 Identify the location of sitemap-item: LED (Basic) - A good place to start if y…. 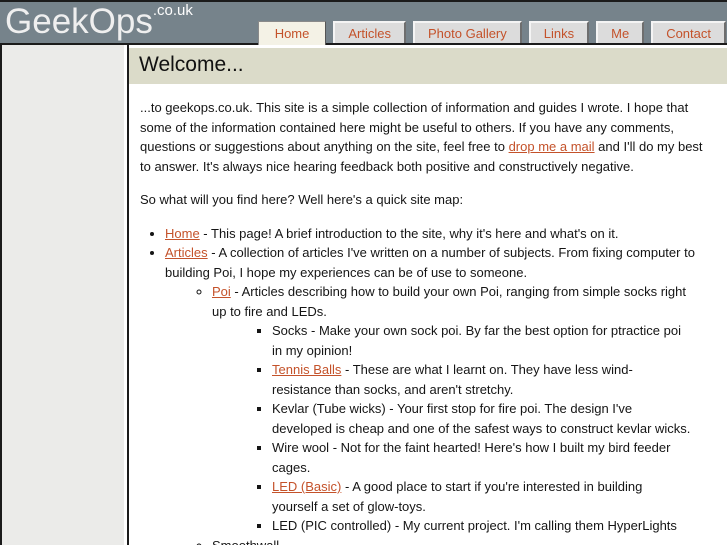
(487, 496).